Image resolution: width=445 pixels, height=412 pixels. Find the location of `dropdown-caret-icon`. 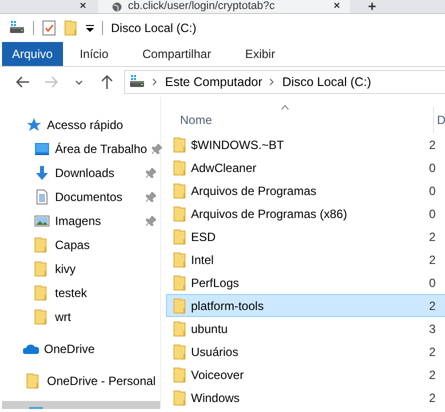

dropdown-caret-icon is located at coordinates (90, 28).